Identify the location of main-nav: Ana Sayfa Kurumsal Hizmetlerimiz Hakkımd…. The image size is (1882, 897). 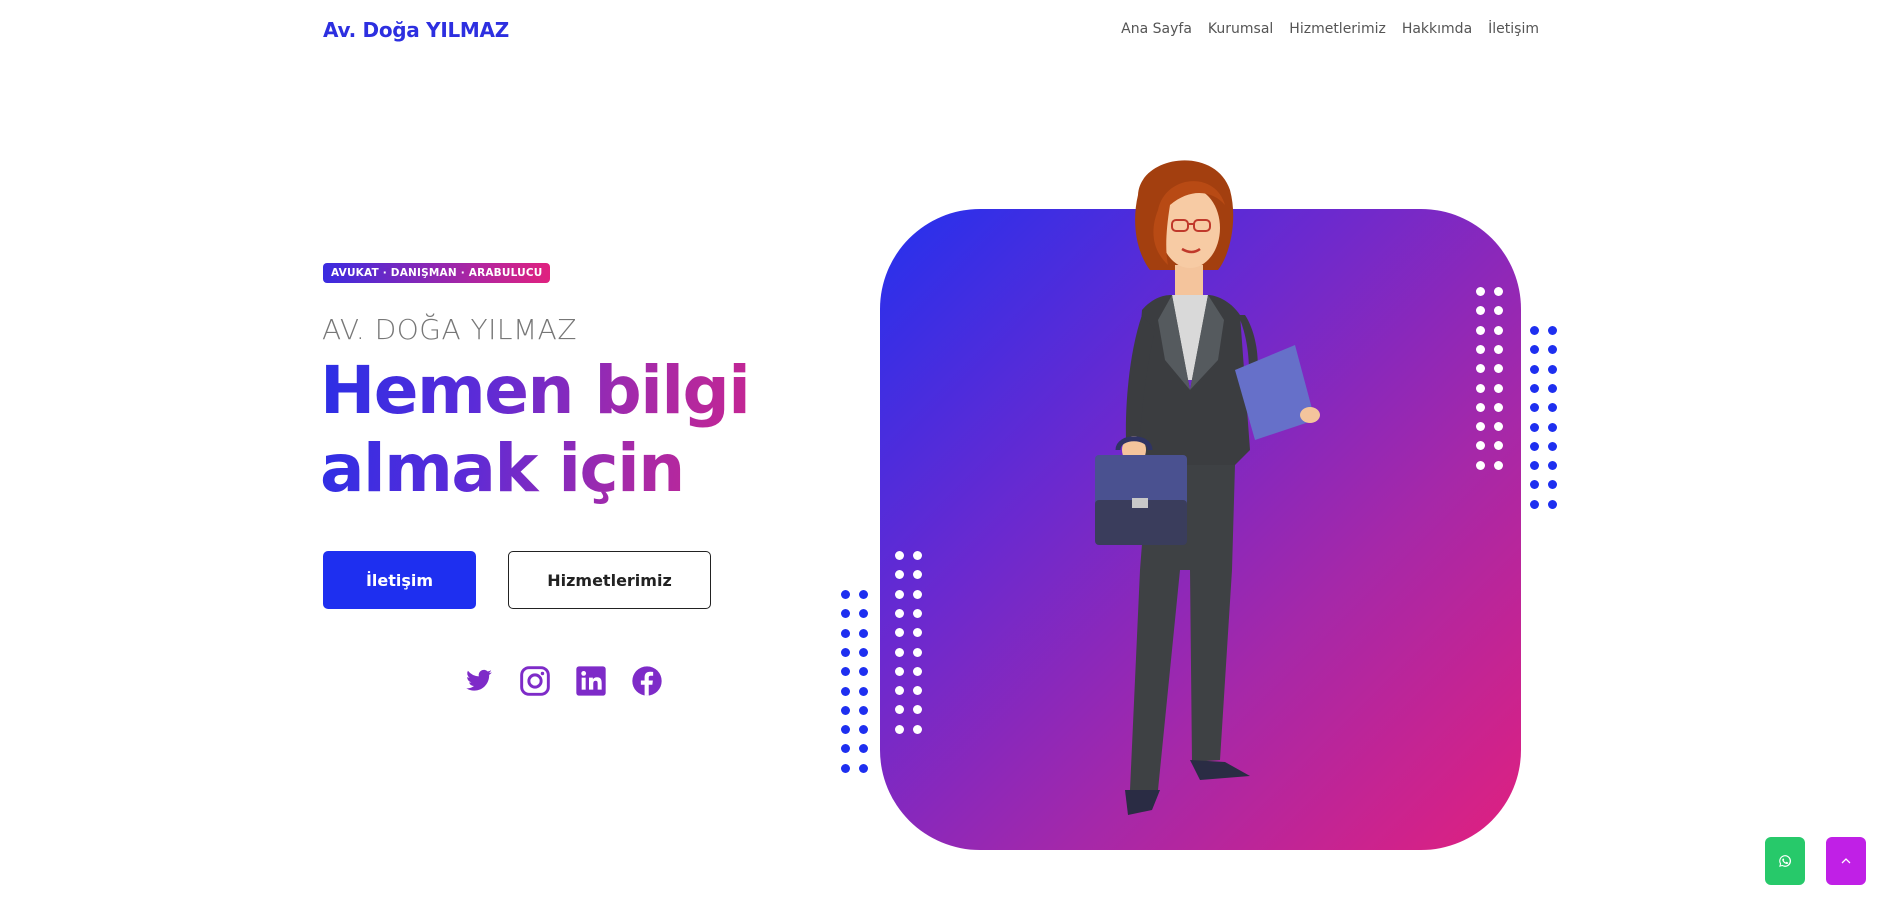
(1330, 29).